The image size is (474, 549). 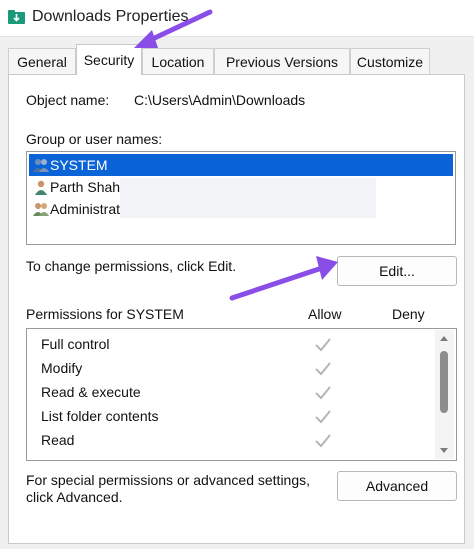 I want to click on special-permissions-text-line2: click Advanced., so click(x=74, y=497).